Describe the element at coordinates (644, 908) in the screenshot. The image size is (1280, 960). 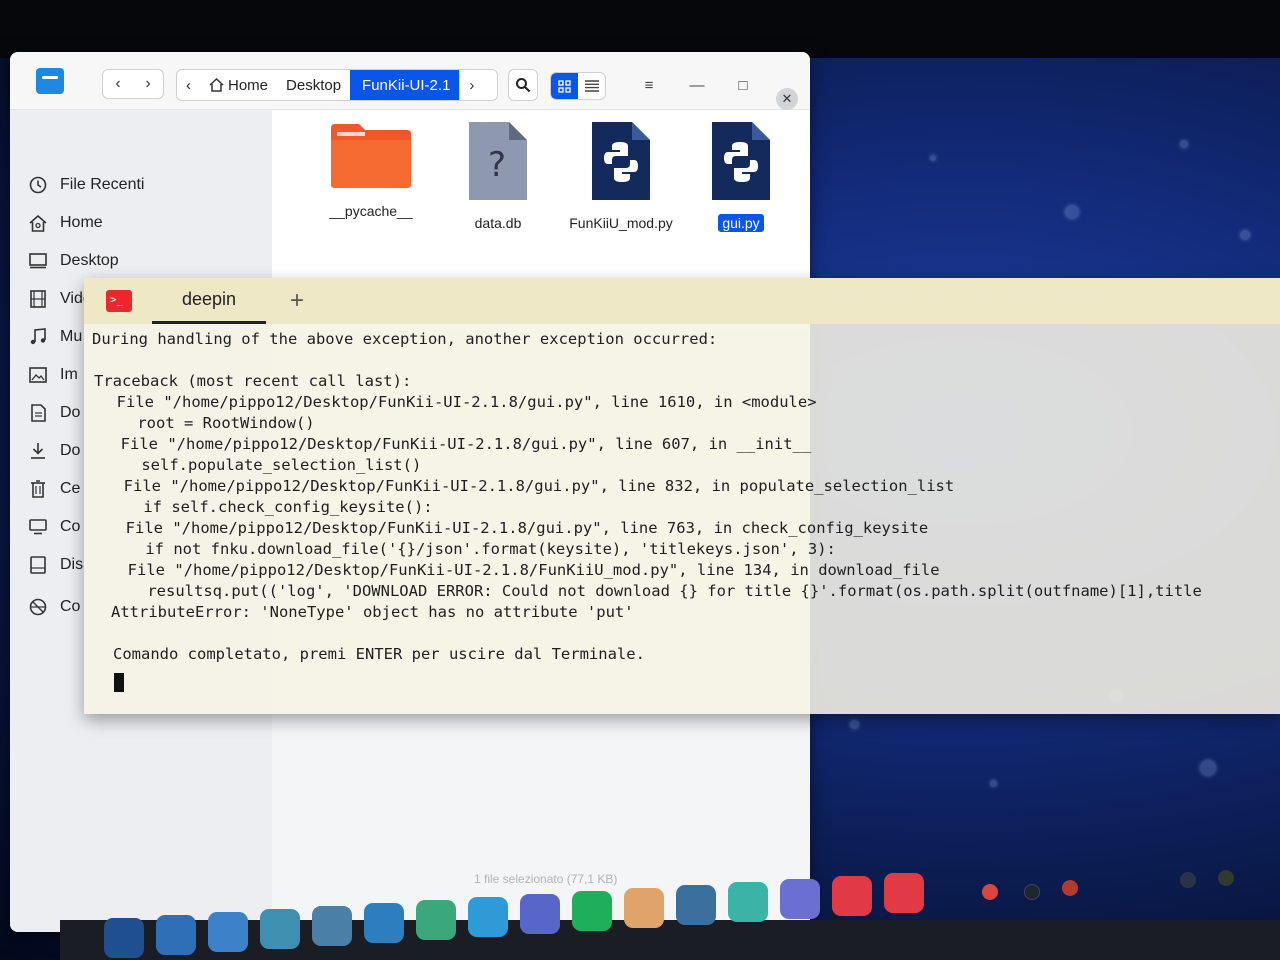
I see `deepin-mail-icon` at that location.